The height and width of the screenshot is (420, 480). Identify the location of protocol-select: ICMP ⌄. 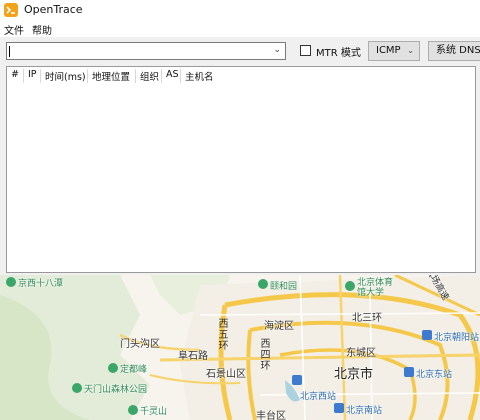
(394, 51).